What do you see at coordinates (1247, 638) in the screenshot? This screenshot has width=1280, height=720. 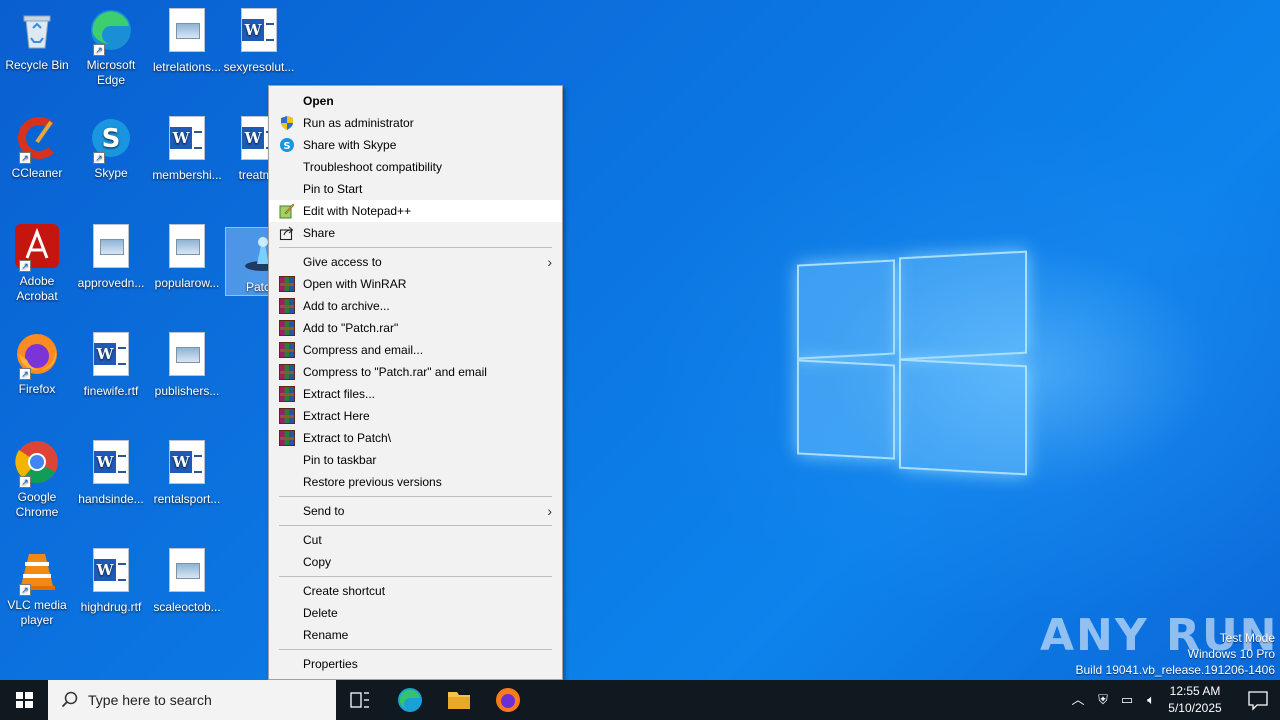 I see `test-mode-label: Test Mode` at bounding box center [1247, 638].